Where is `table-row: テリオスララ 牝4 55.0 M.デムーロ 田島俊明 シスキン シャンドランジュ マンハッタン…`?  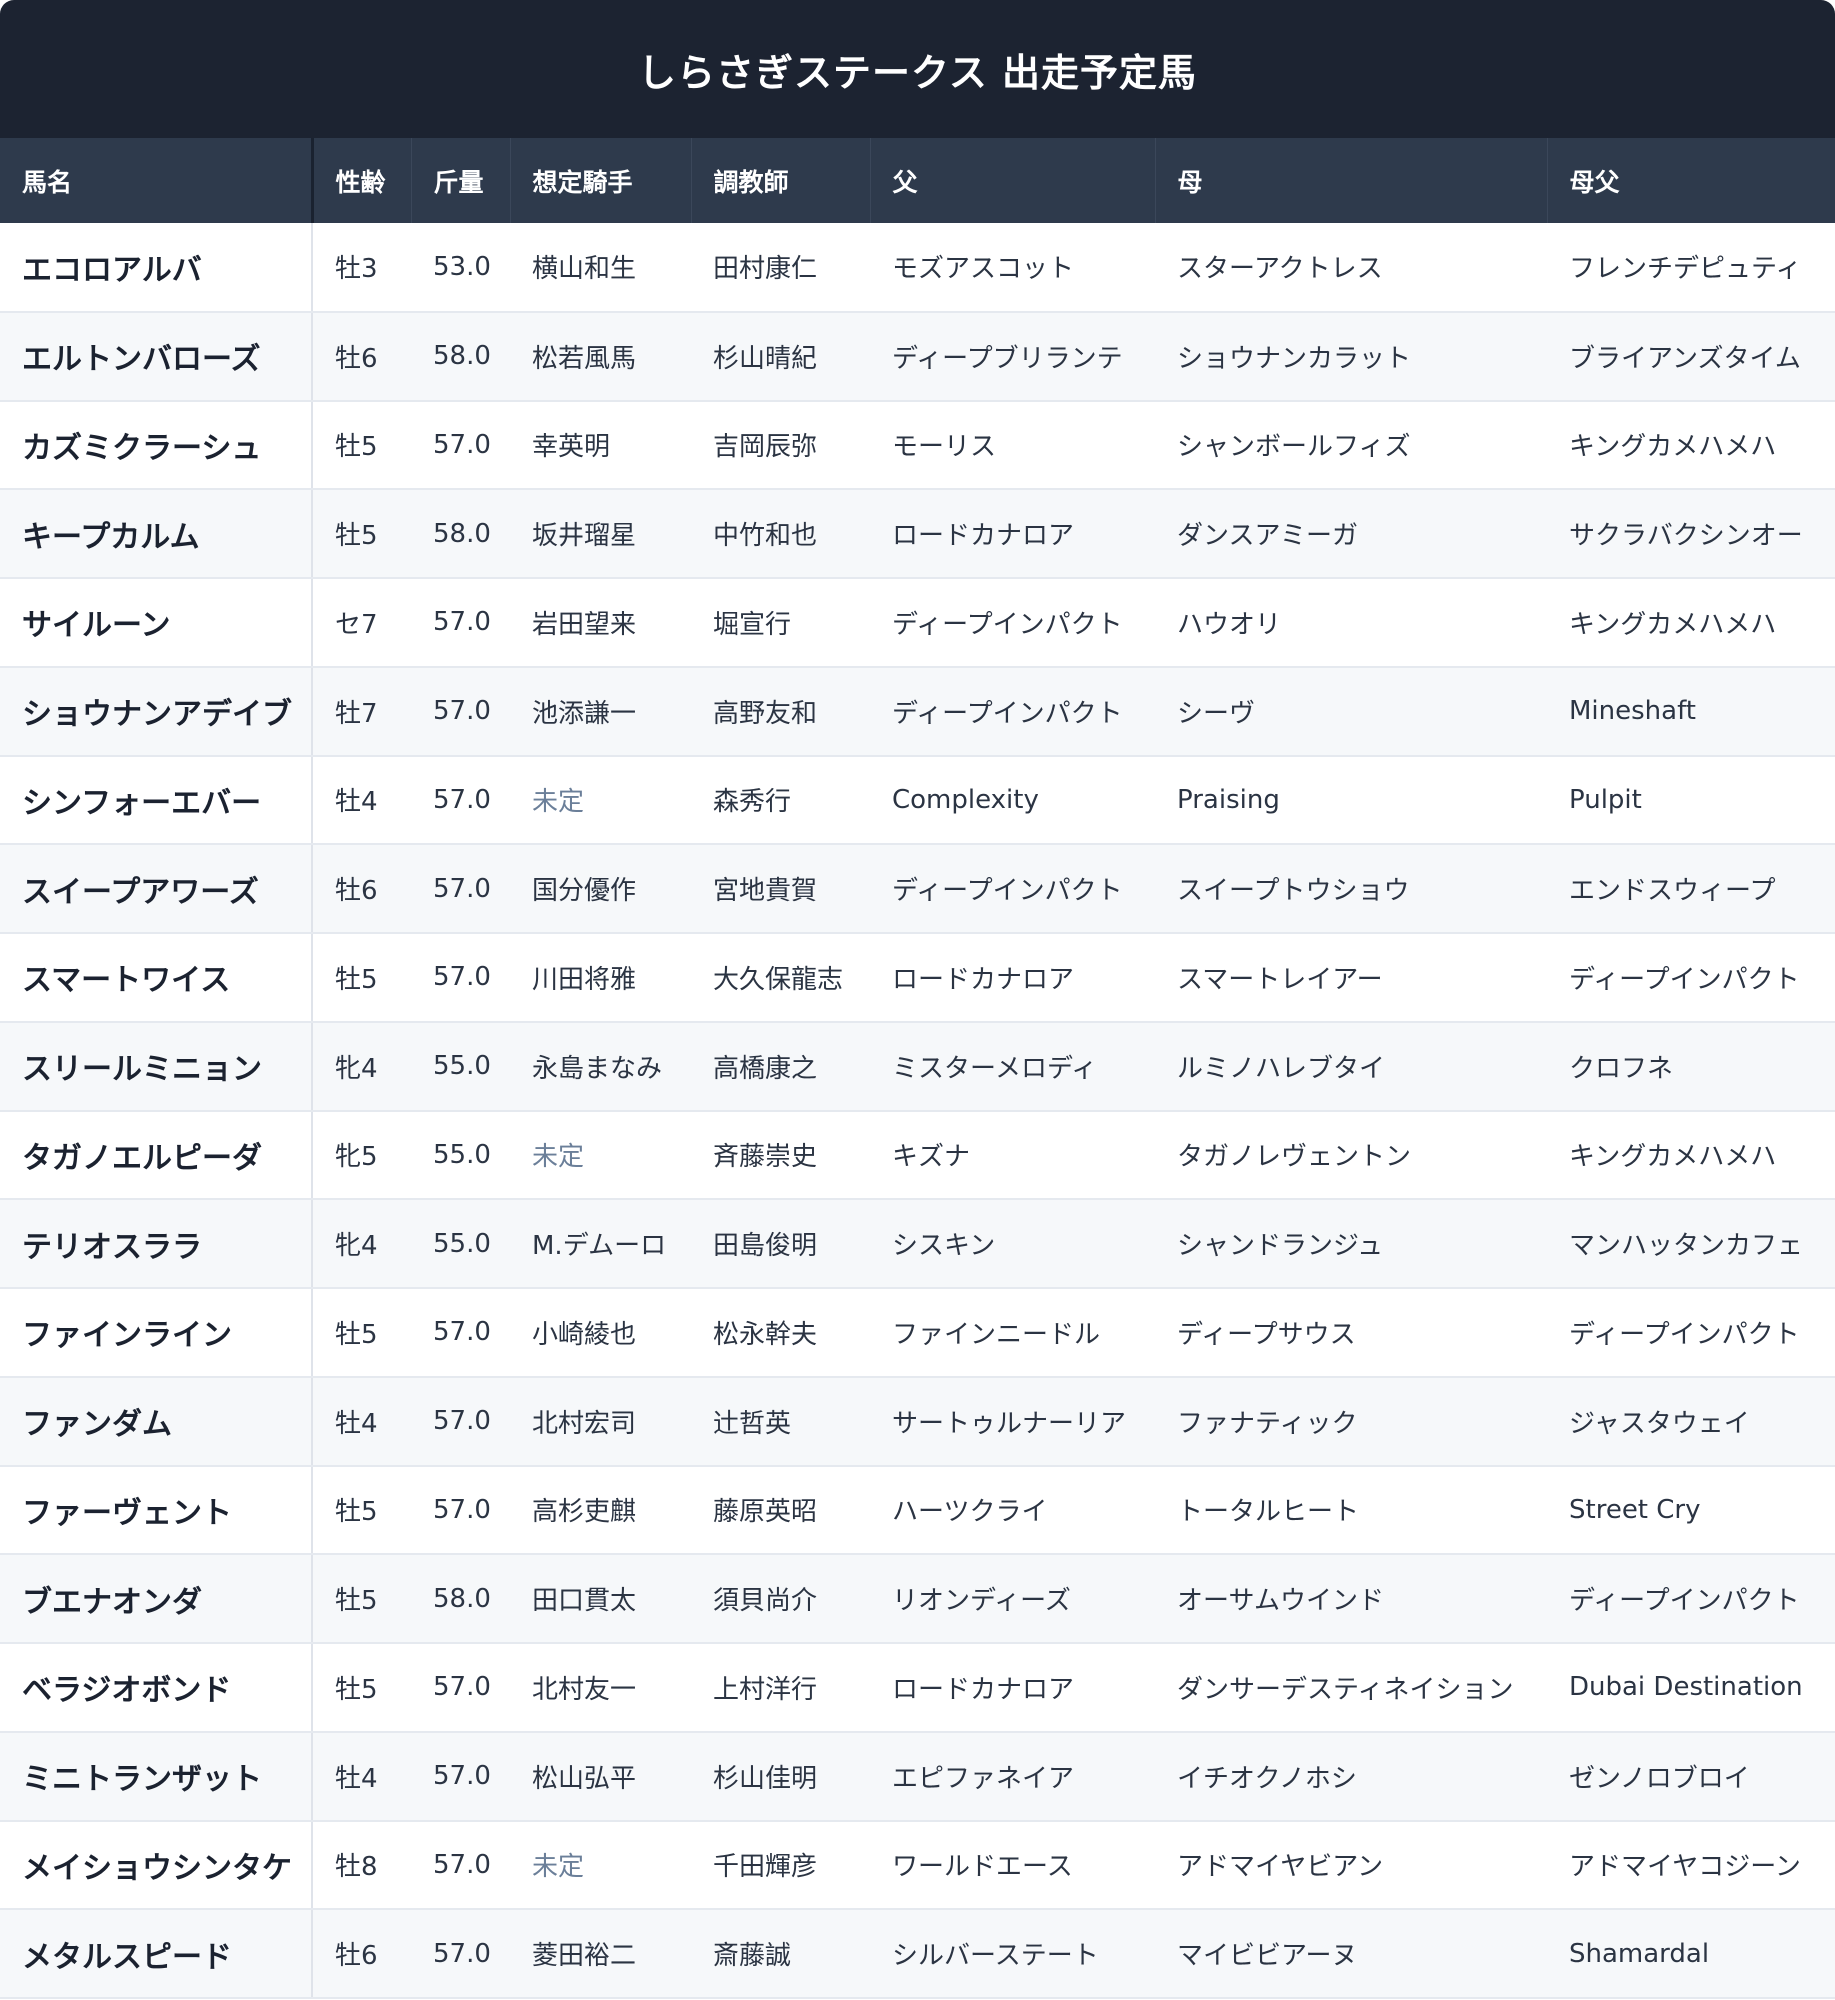
table-row: テリオスララ 牝4 55.0 M.デムーロ 田島俊明 シスキン シャンドランジュ マンハッタン… is located at coordinates (917, 1244).